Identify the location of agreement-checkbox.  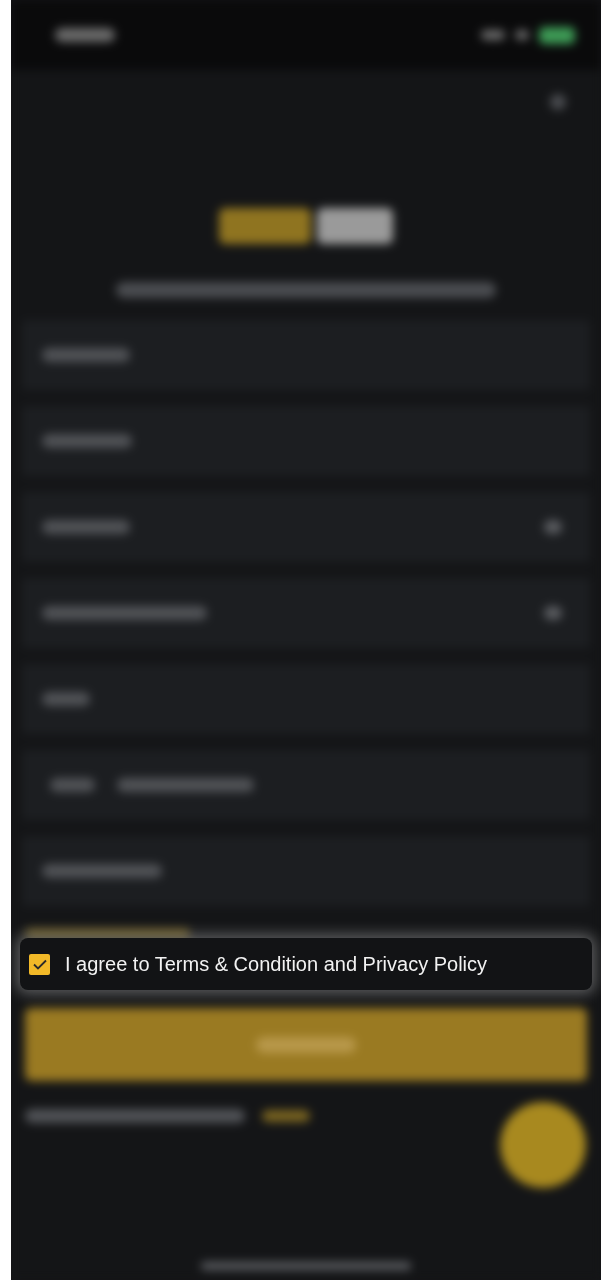
(39, 964).